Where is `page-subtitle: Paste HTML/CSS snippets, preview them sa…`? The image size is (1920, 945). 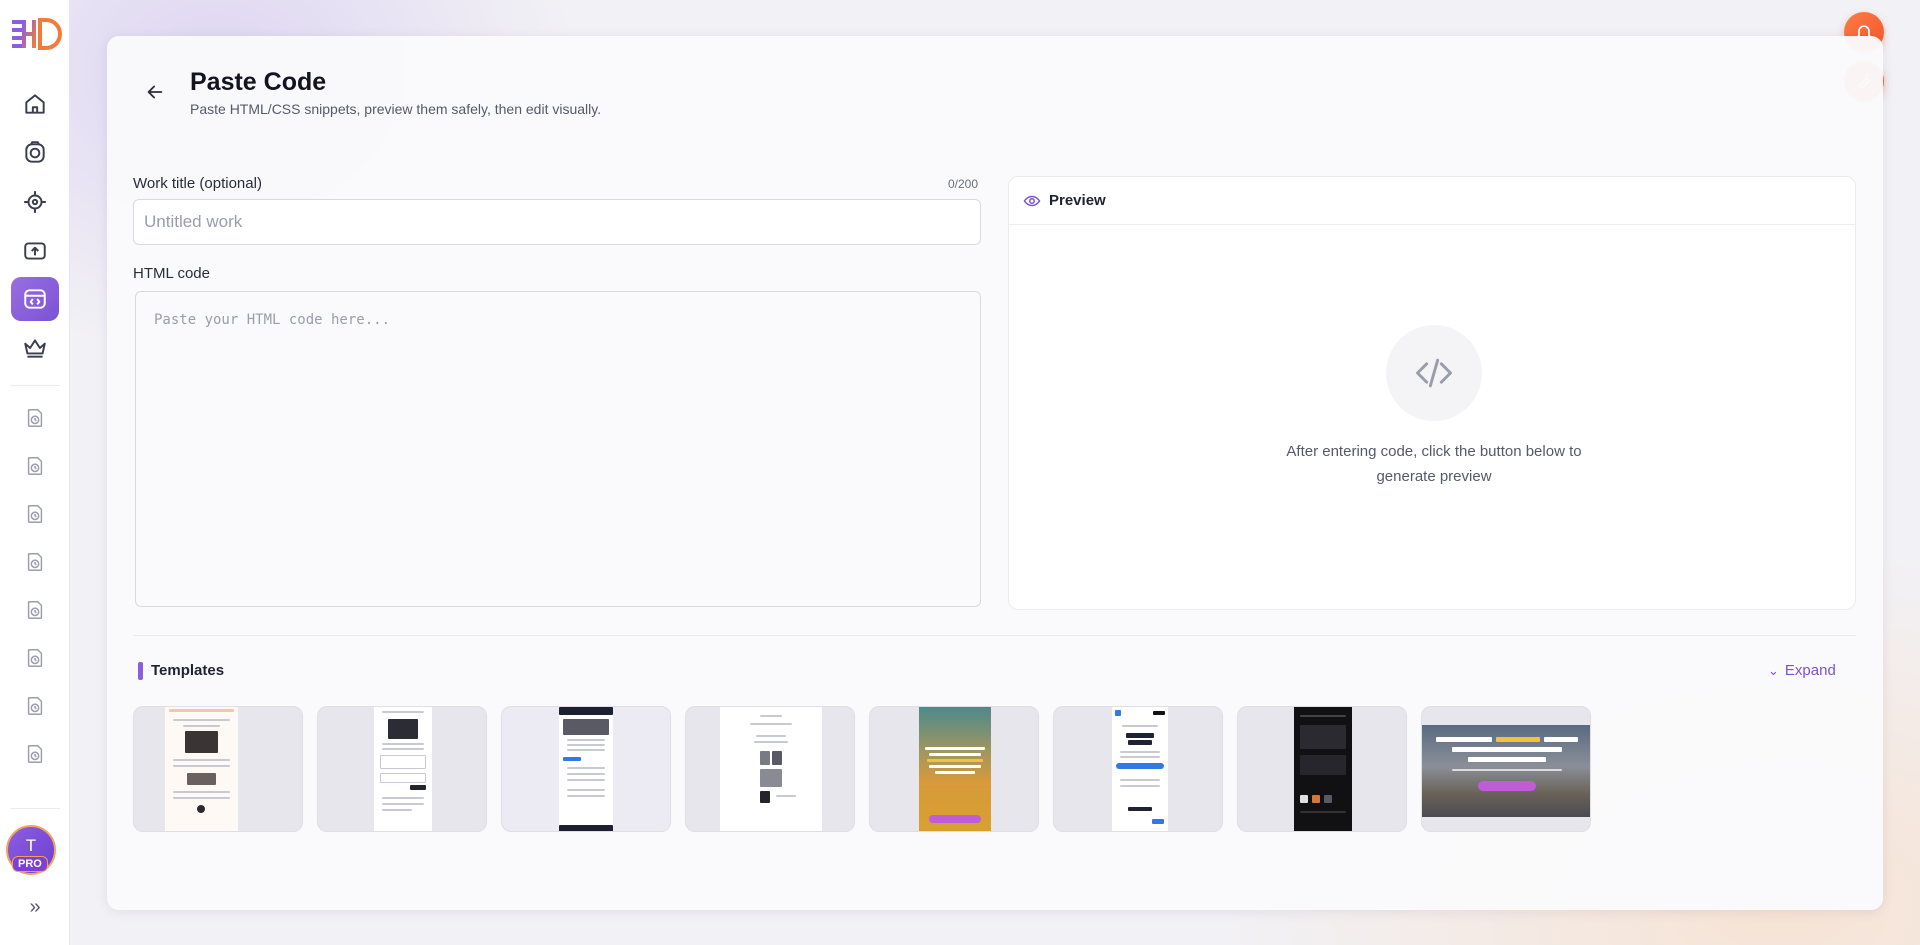
page-subtitle: Paste HTML/CSS snippets, preview them sa… is located at coordinates (396, 109).